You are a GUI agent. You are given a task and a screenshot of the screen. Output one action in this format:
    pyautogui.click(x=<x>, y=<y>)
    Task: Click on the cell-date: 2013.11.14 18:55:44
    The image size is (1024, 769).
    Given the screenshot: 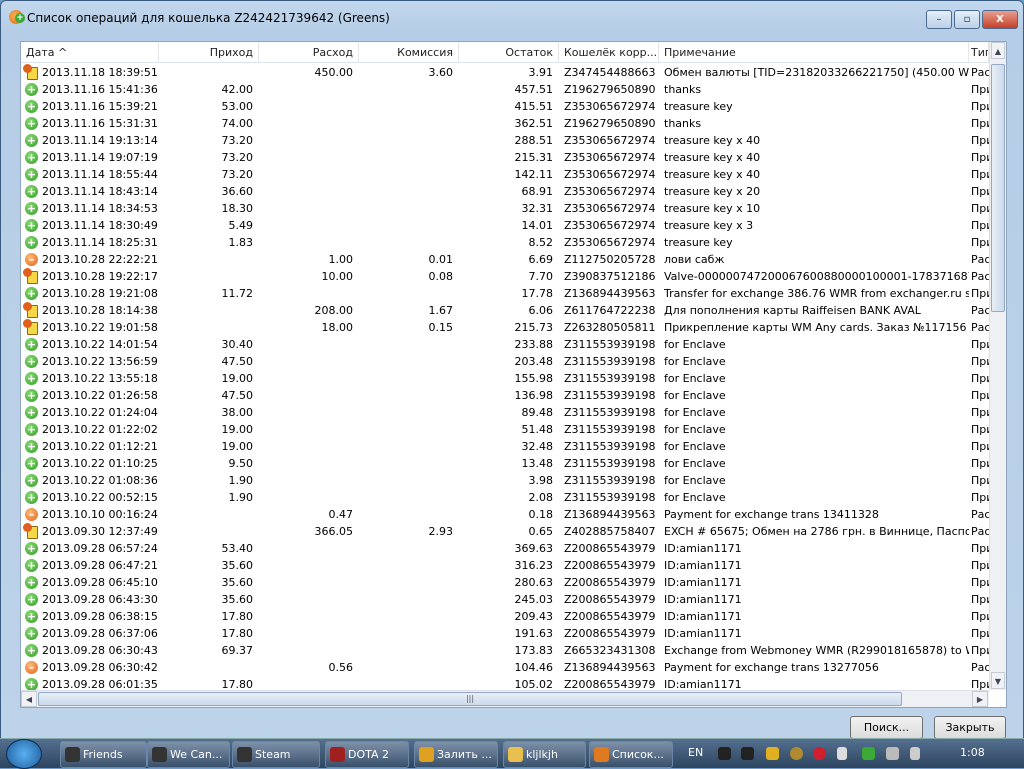 What is the action you would take?
    pyautogui.click(x=100, y=174)
    